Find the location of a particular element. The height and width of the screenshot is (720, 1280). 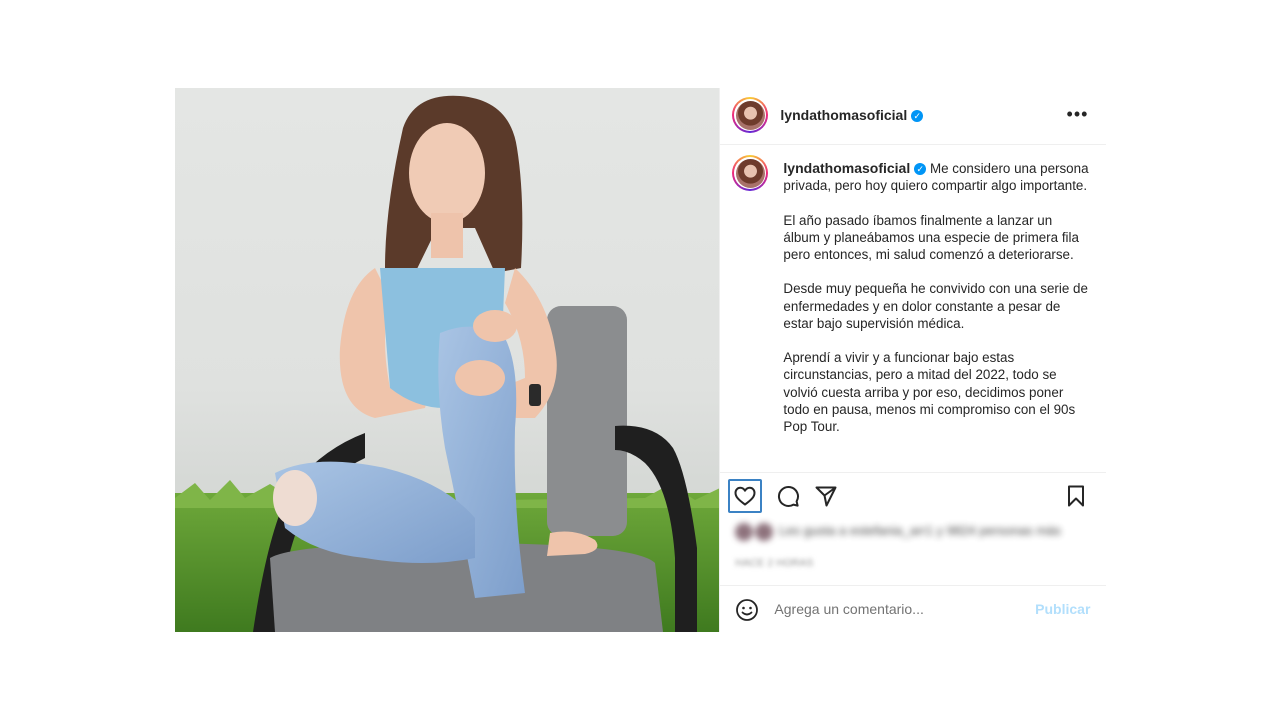

smiley-icon is located at coordinates (747, 610).